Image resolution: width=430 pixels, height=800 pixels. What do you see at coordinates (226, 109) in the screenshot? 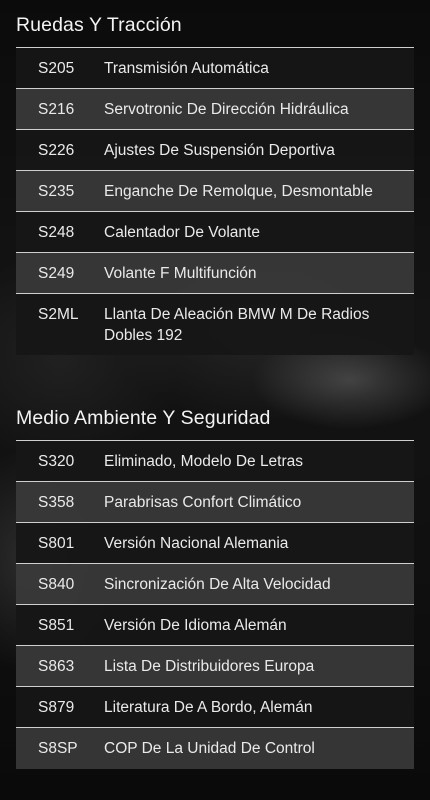
I see `option-description: Servotronic De Dirección Hidráulica` at bounding box center [226, 109].